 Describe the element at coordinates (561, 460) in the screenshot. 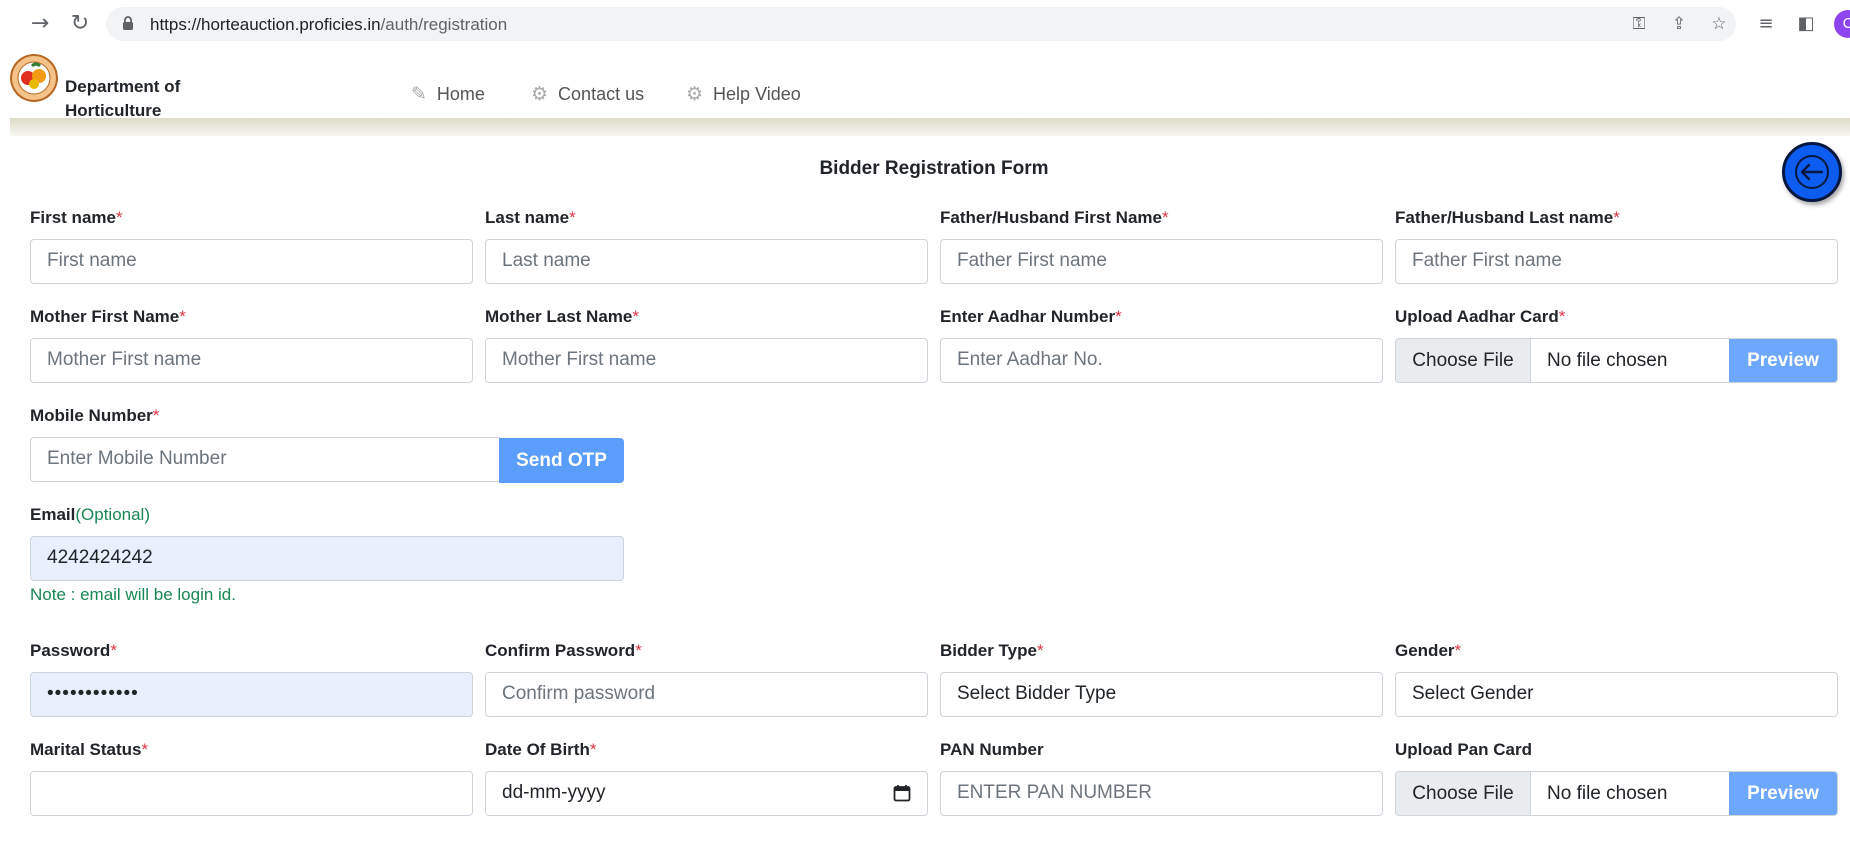

I see `send-otp-button: Send OTP` at that location.